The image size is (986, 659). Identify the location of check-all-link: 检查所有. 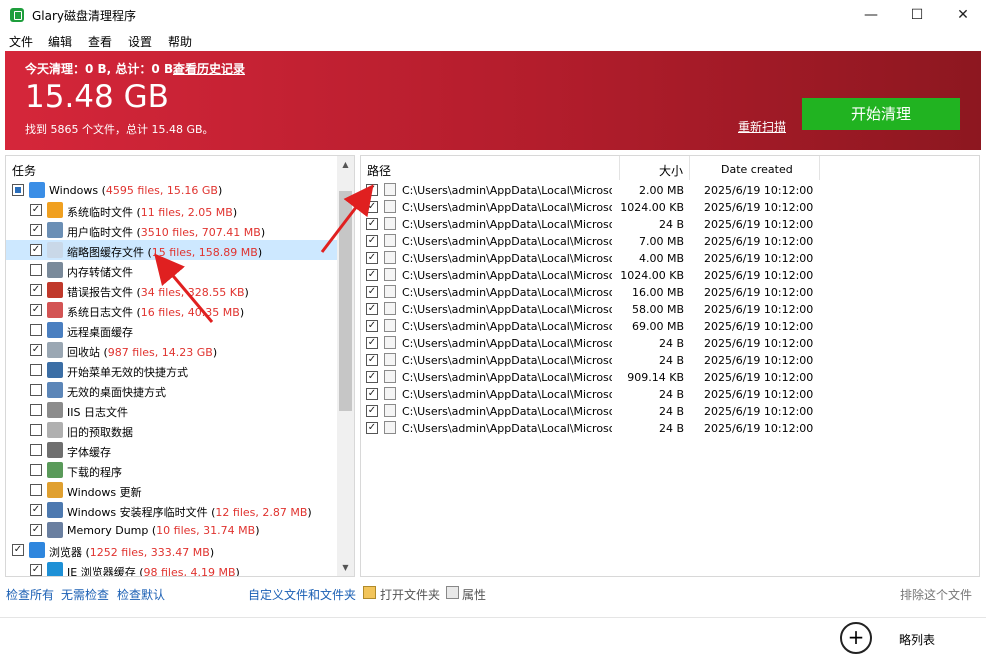
(30, 594).